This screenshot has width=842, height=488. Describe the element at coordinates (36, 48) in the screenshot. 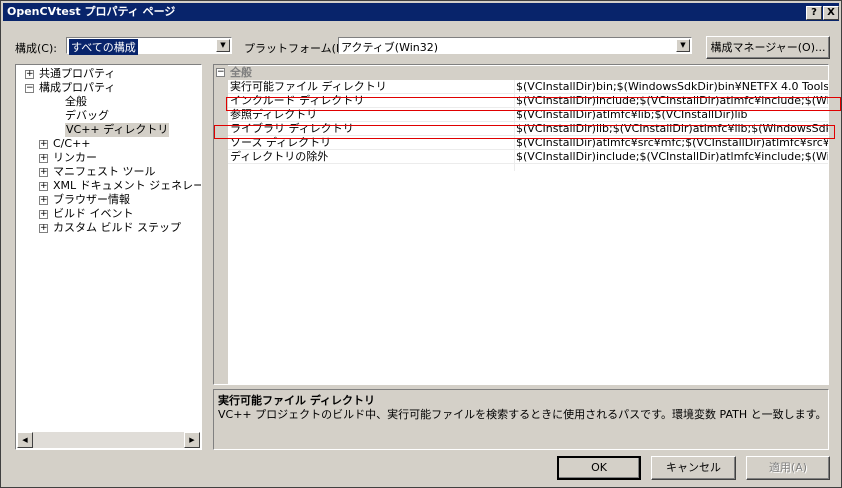

I see `config-label: 構成(C):` at that location.